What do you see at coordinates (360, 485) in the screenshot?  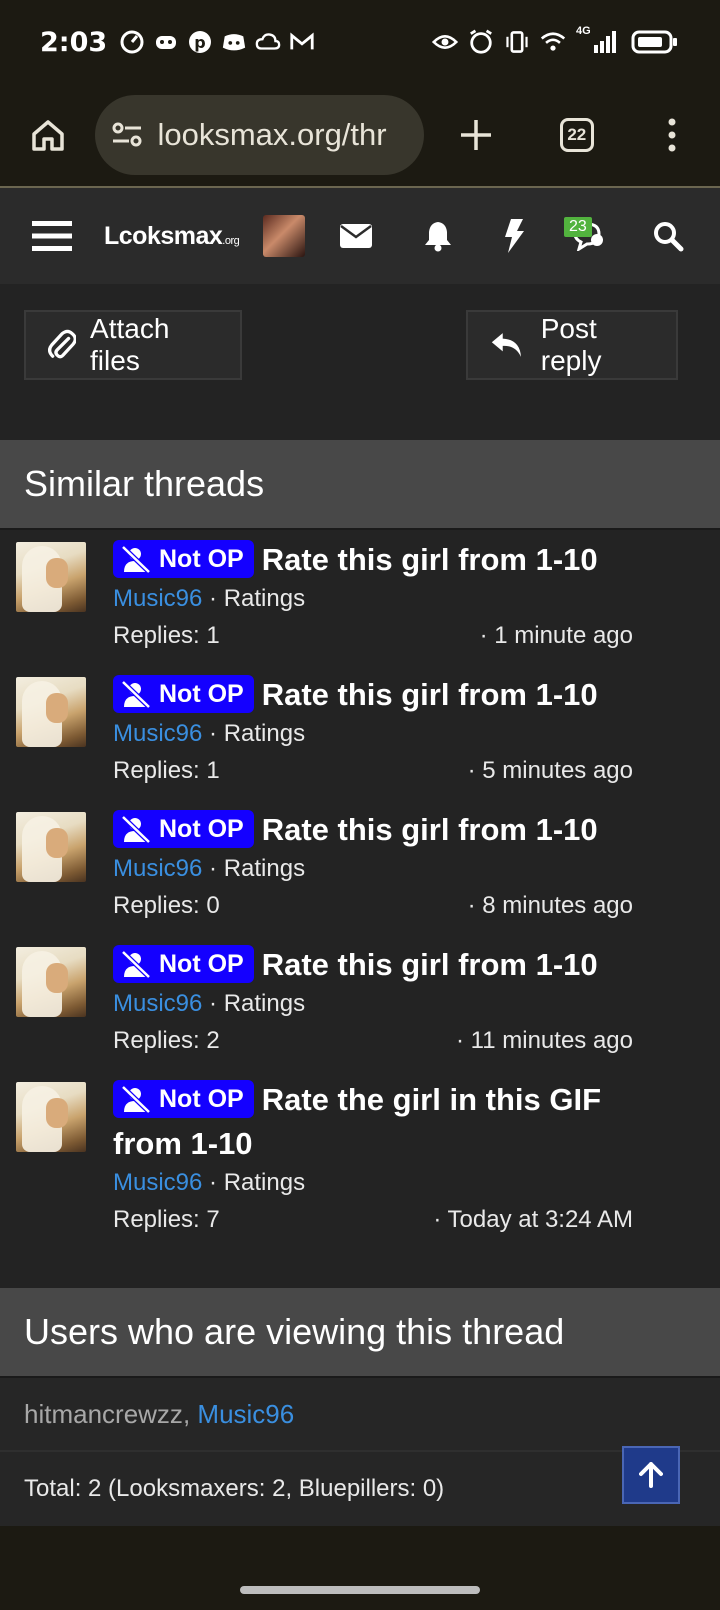 I see `similar-threads-heading: Similar threads` at bounding box center [360, 485].